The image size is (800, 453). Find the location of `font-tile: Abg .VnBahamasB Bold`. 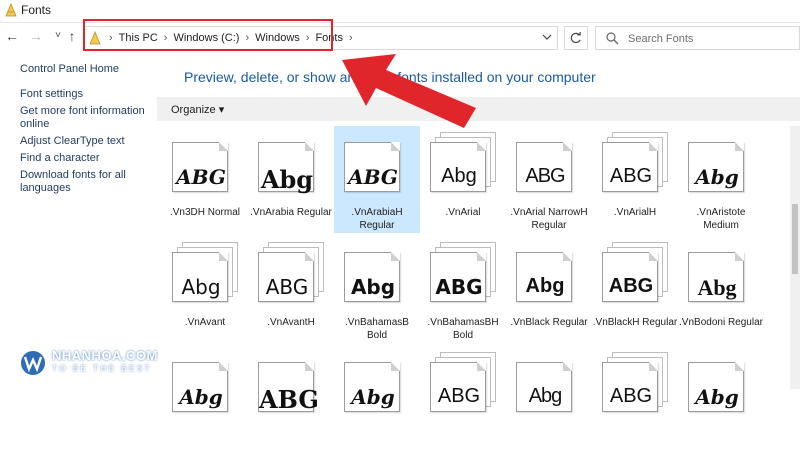

font-tile: Abg .VnBahamasB Bold is located at coordinates (377, 289).